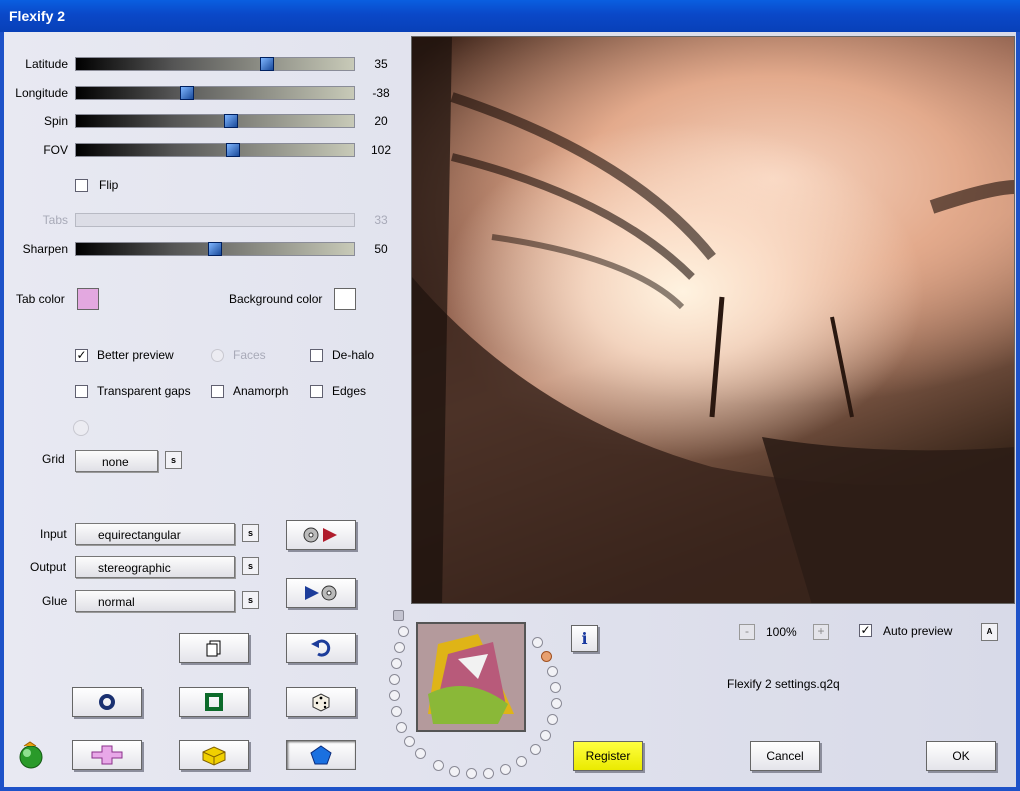 This screenshot has height=791, width=1020. I want to click on info-button: i, so click(584, 638).